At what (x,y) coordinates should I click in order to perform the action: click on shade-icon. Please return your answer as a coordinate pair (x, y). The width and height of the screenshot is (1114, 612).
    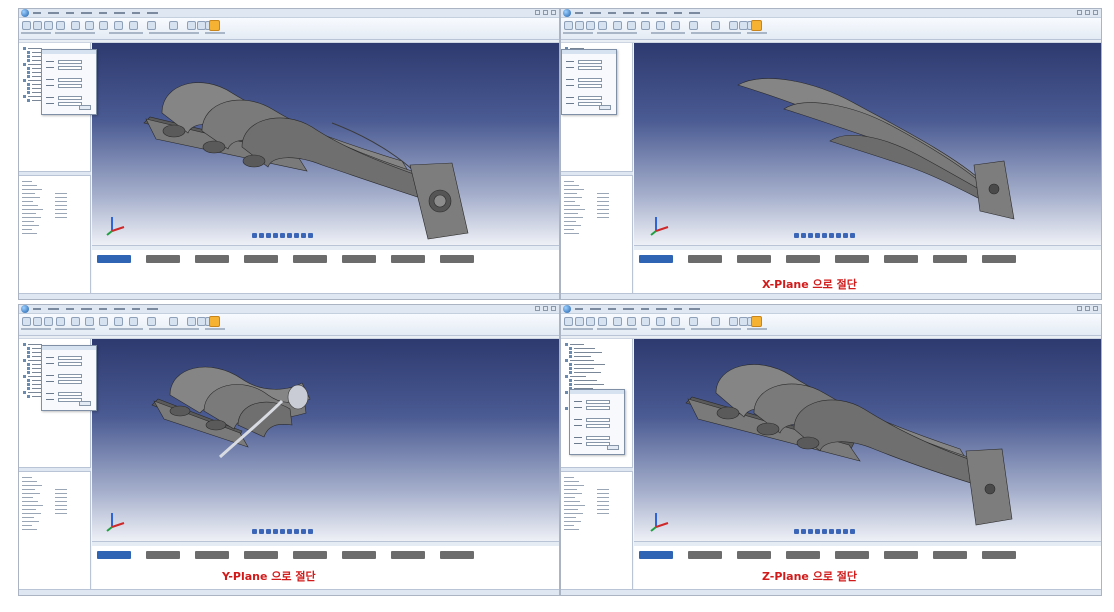
    Looking at the image, I should click on (303, 235).